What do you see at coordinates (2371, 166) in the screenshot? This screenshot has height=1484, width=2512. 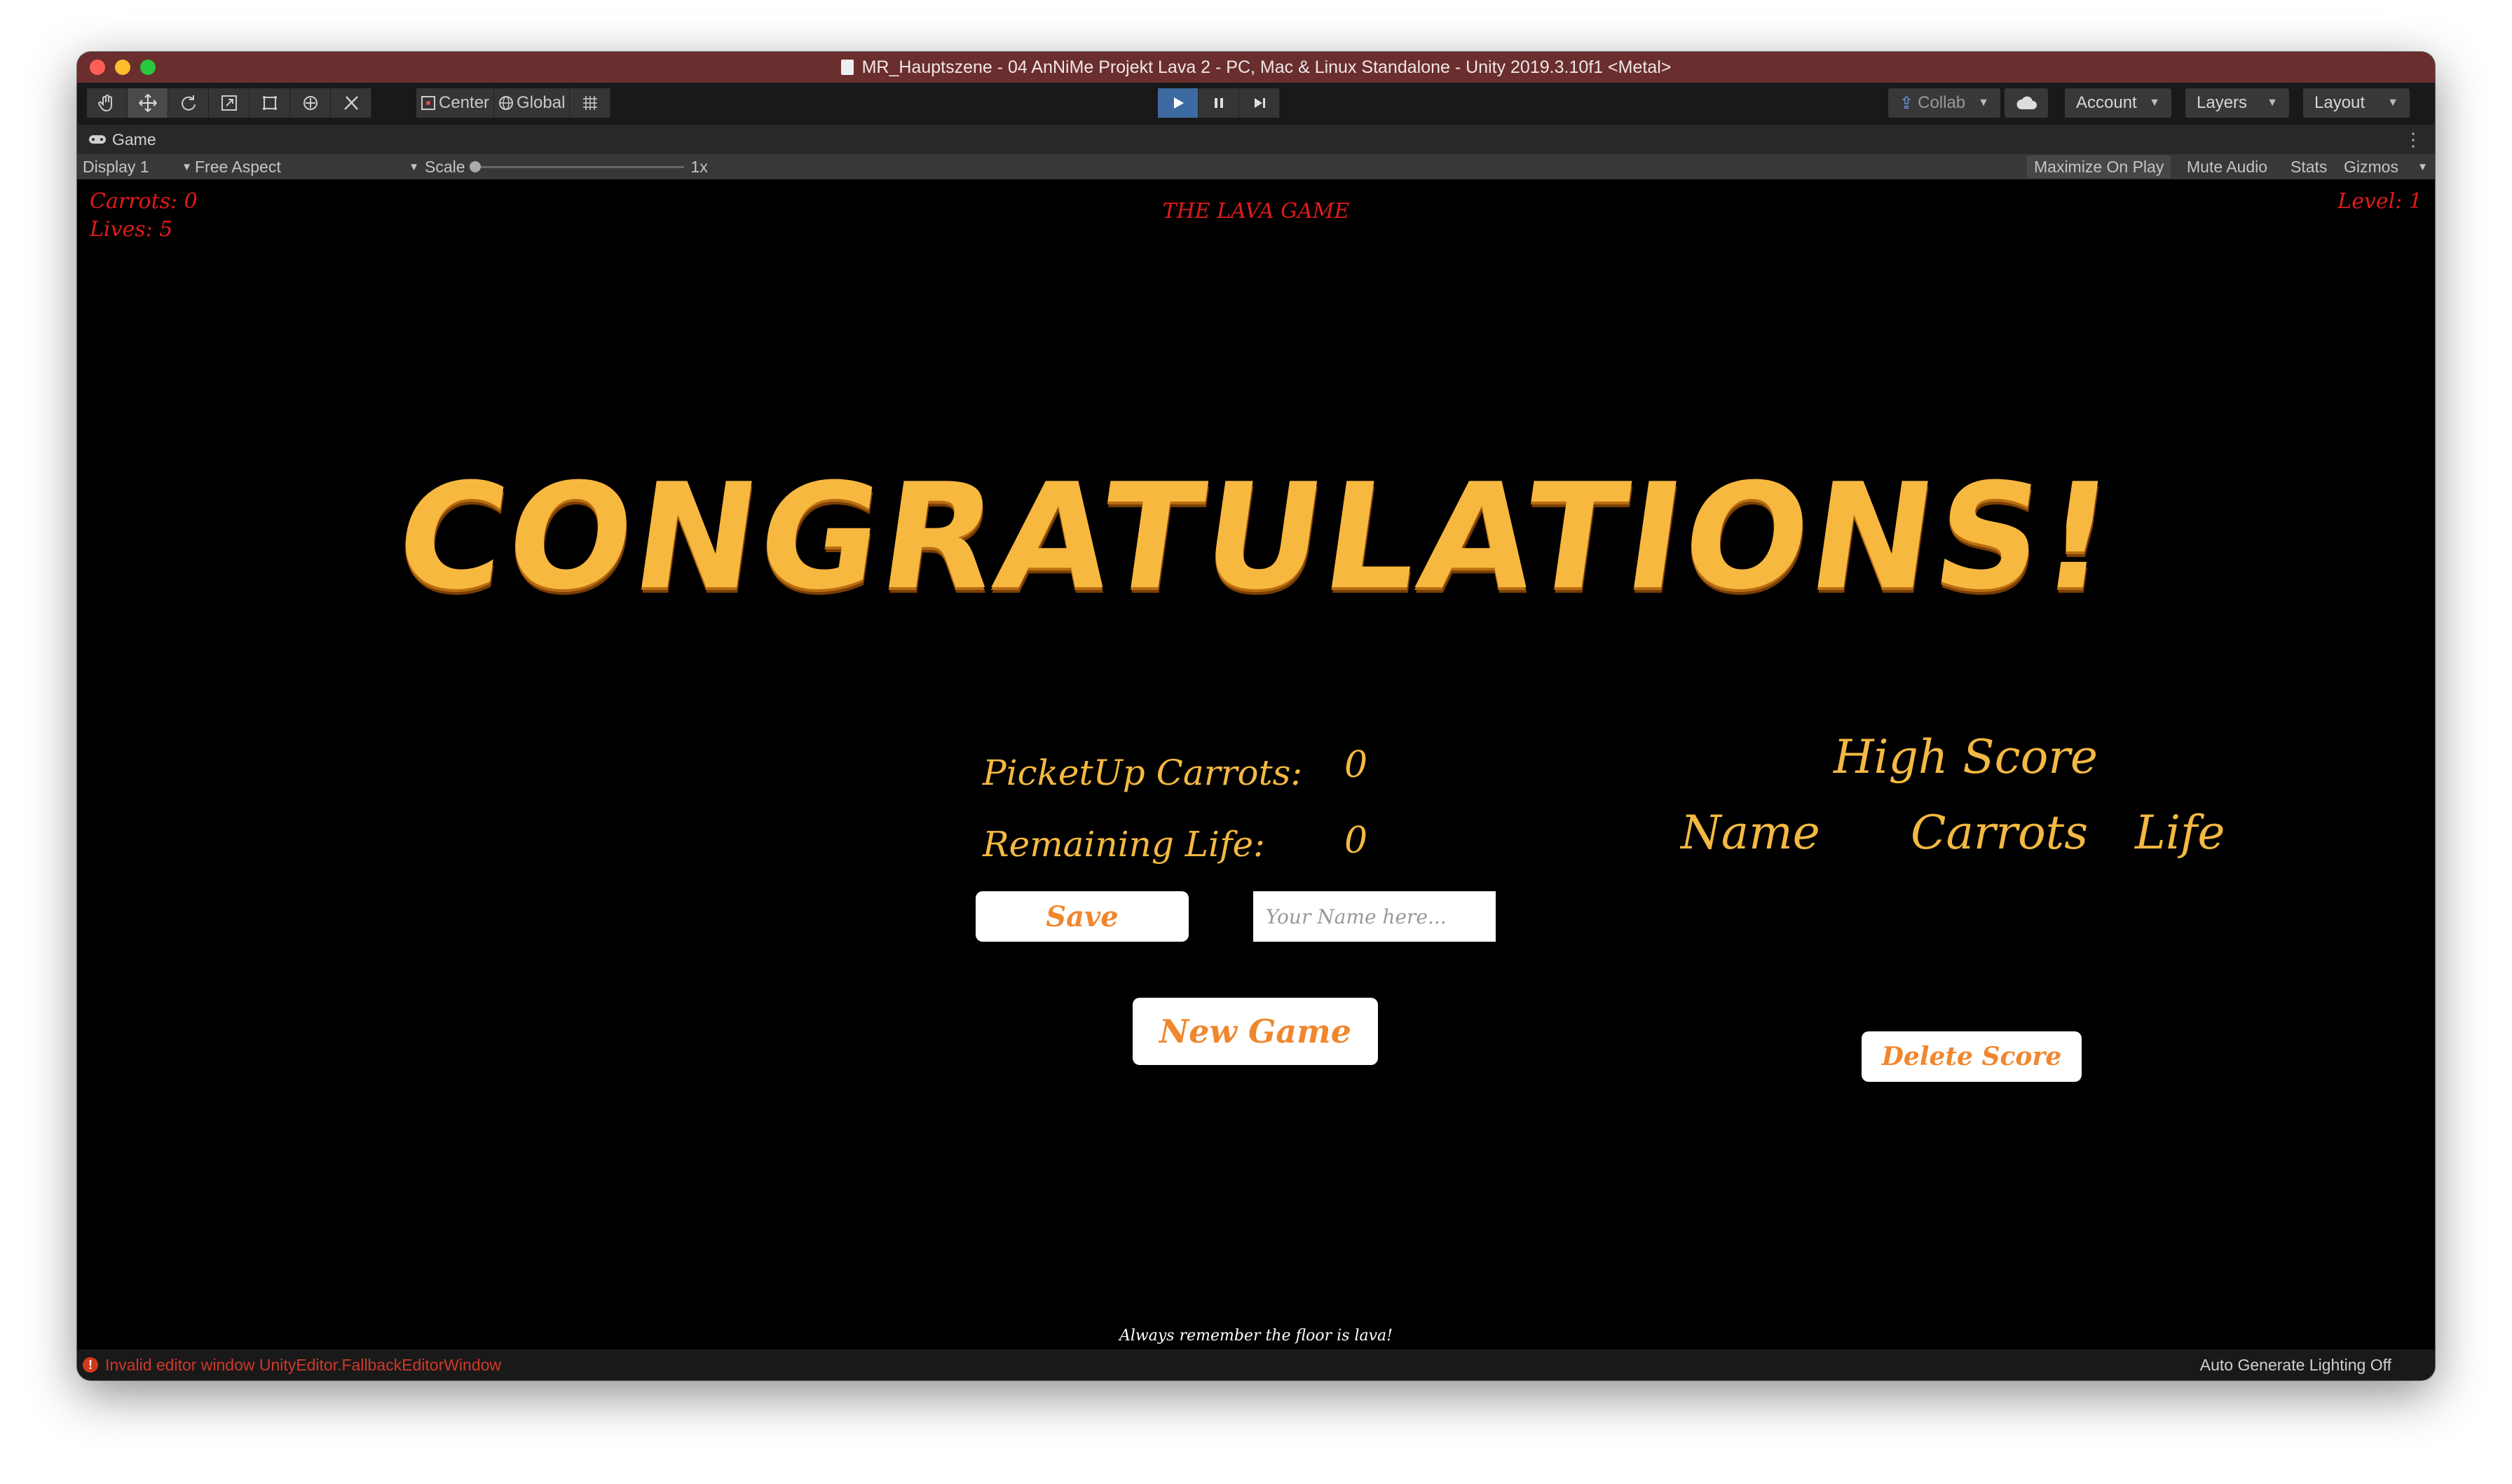 I see `gizmos-label: Gizmos` at bounding box center [2371, 166].